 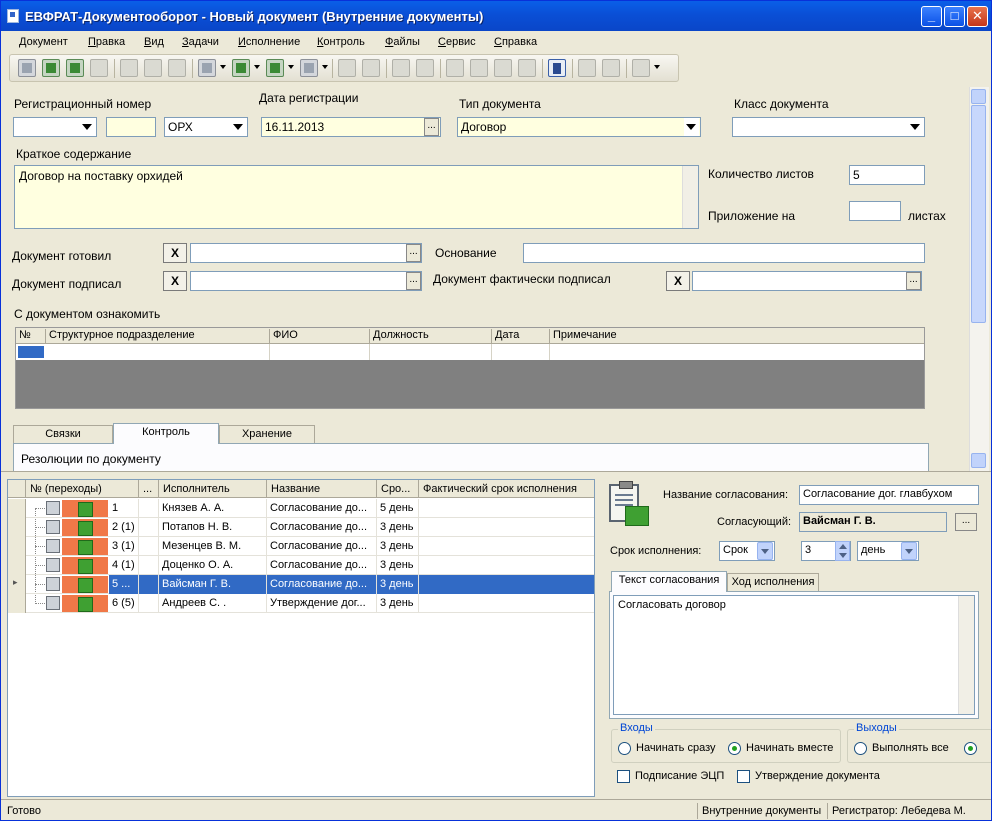 What do you see at coordinates (131, 127) in the screenshot?
I see `reg-number-input` at bounding box center [131, 127].